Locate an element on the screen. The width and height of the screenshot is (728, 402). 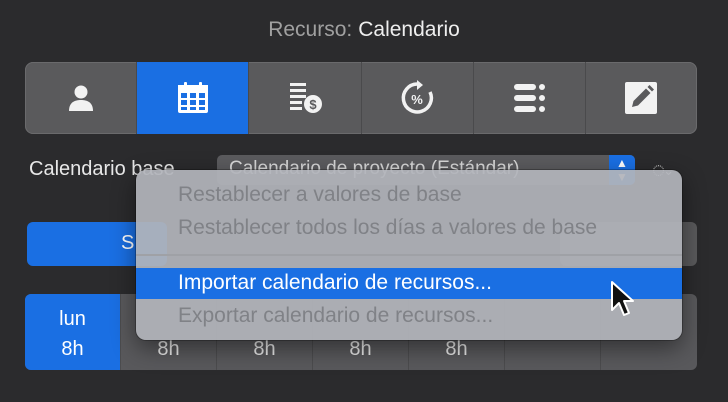
menu-item-reset-base: Restablecer a valores de base is located at coordinates (409, 195).